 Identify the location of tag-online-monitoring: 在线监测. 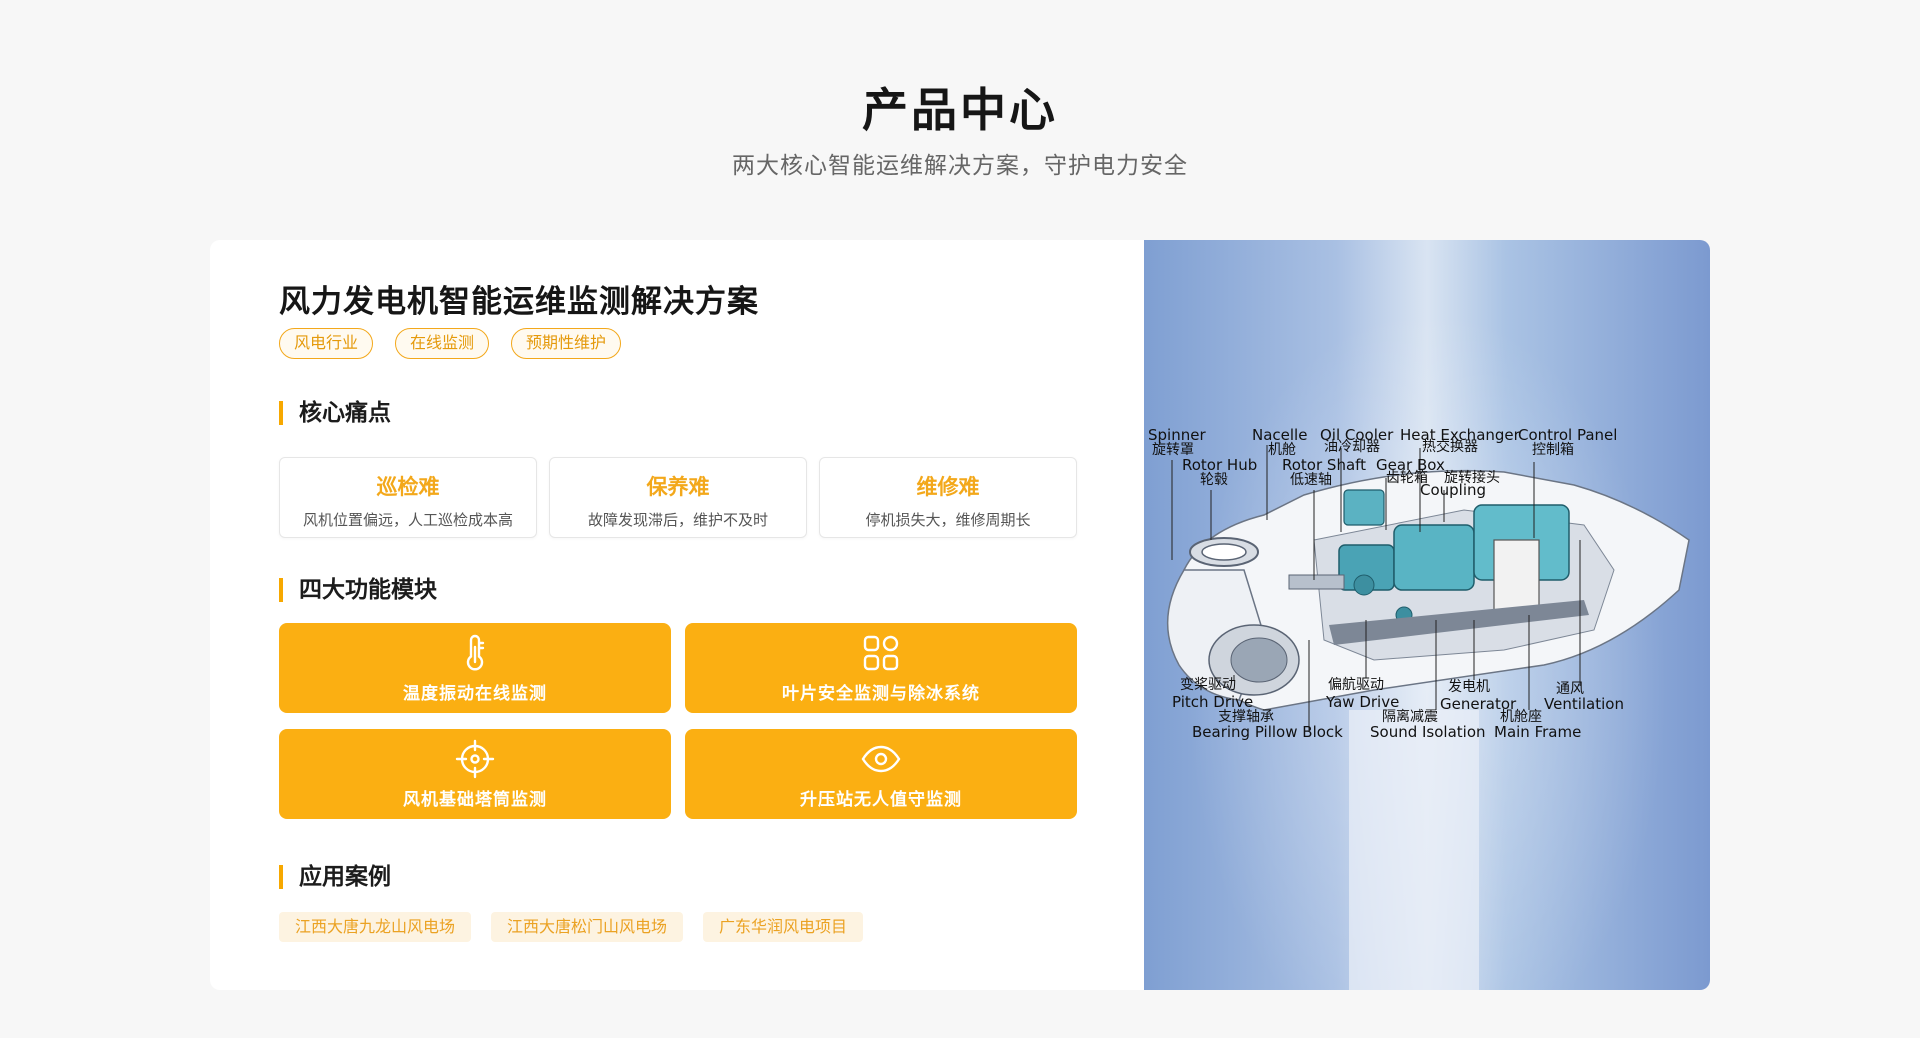
(442, 343).